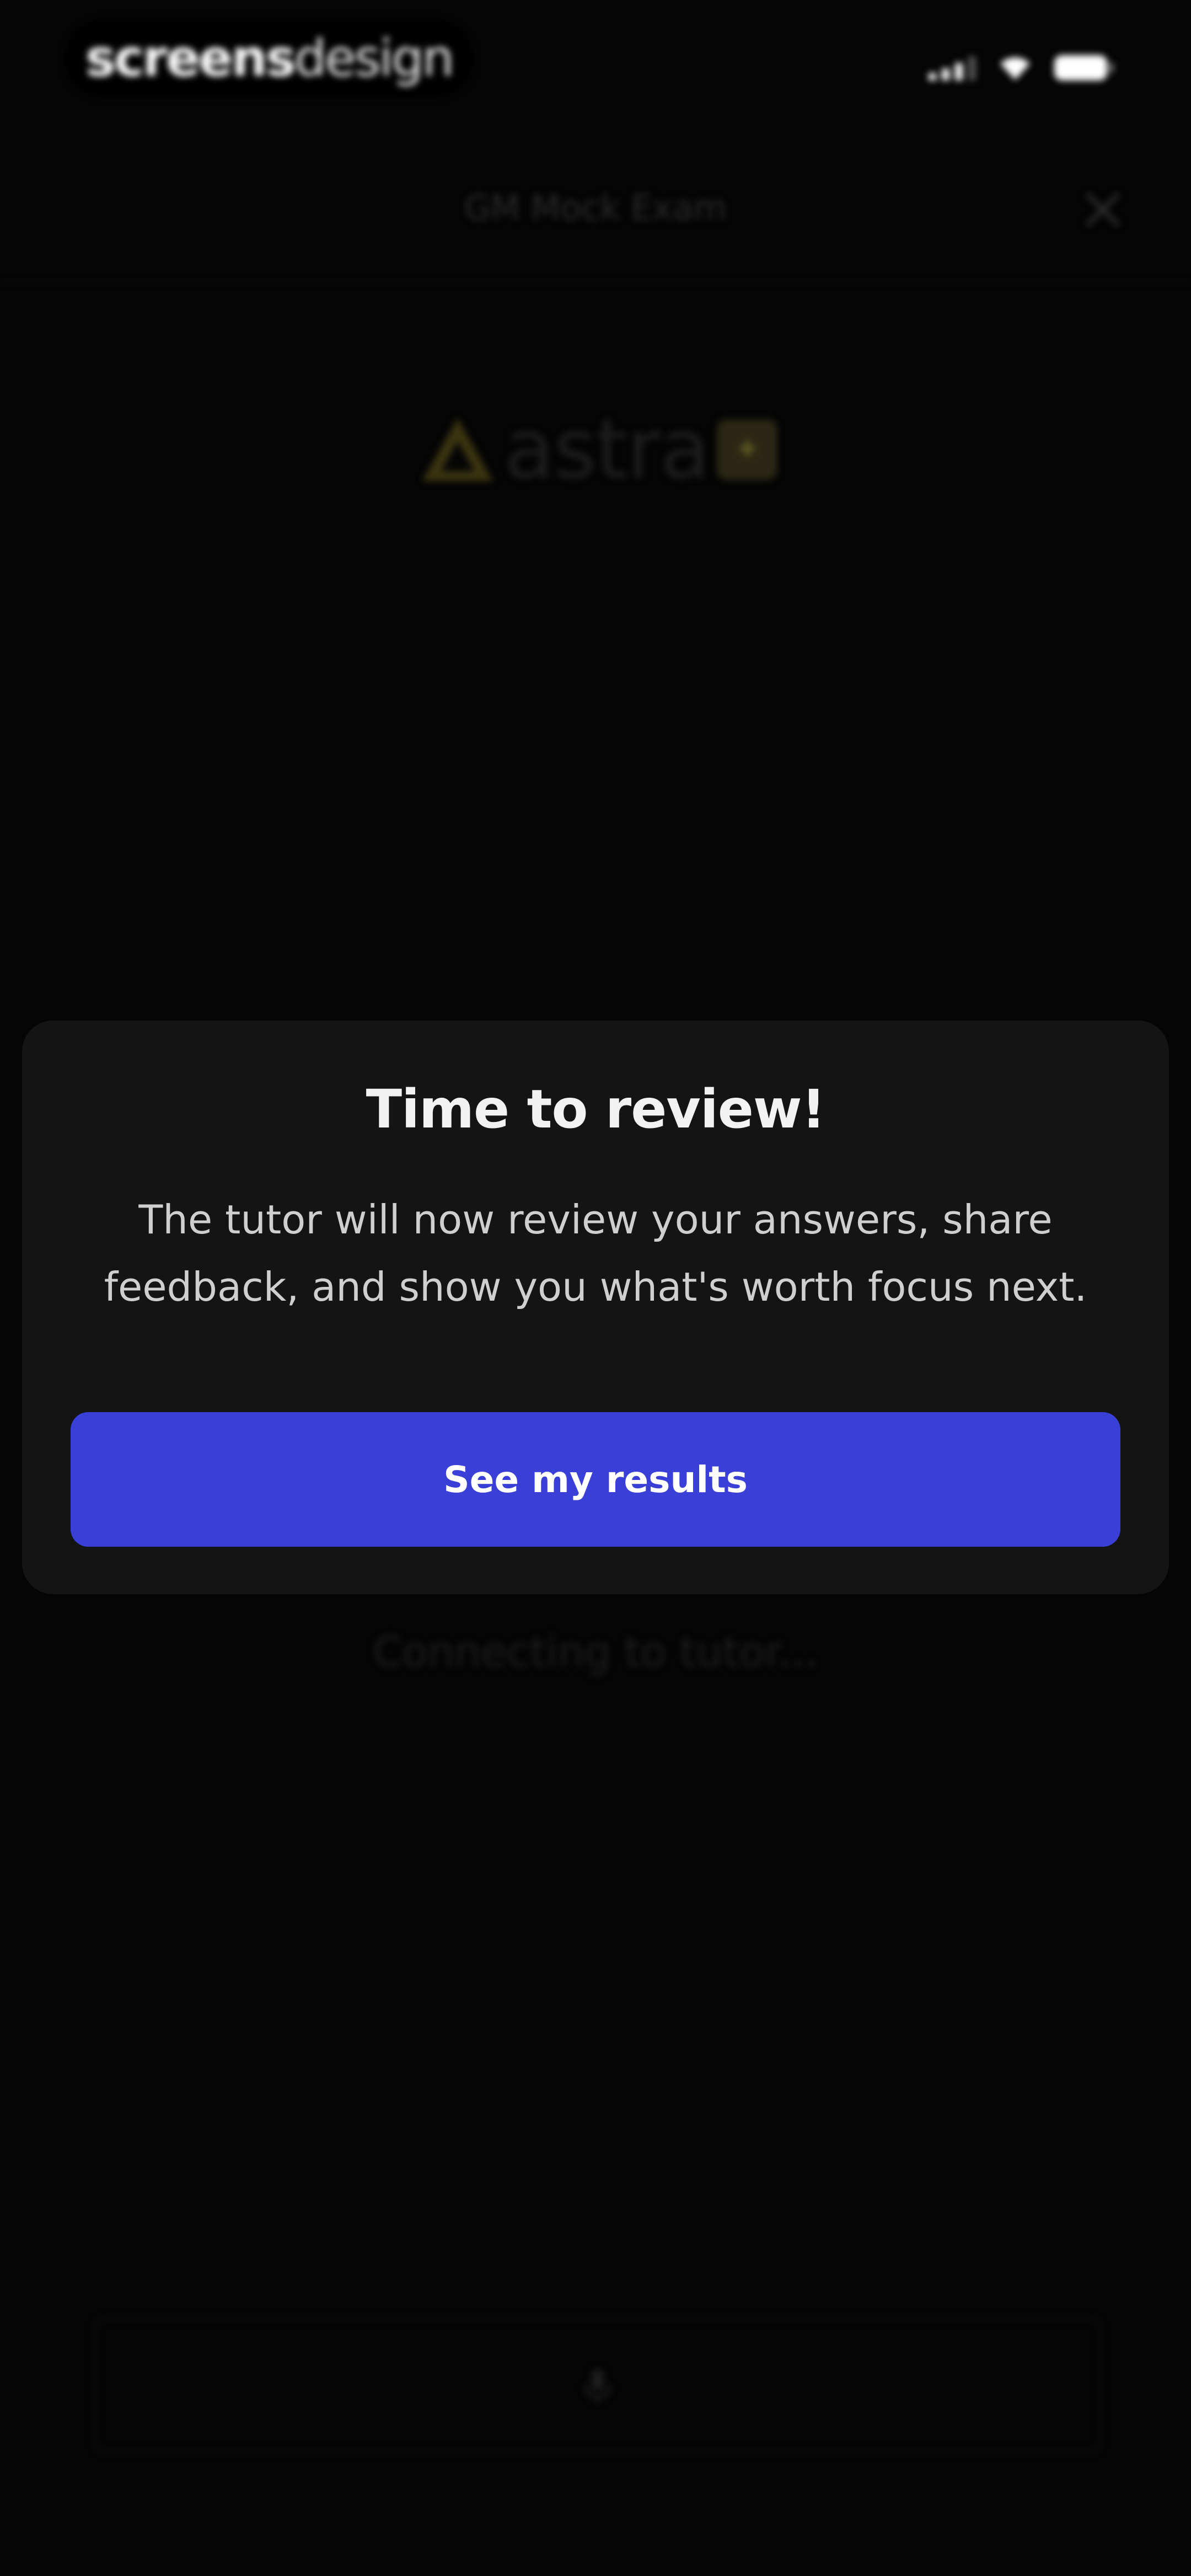 The image size is (1191, 2576). Describe the element at coordinates (1015, 68) in the screenshot. I see `wifi-icon` at that location.